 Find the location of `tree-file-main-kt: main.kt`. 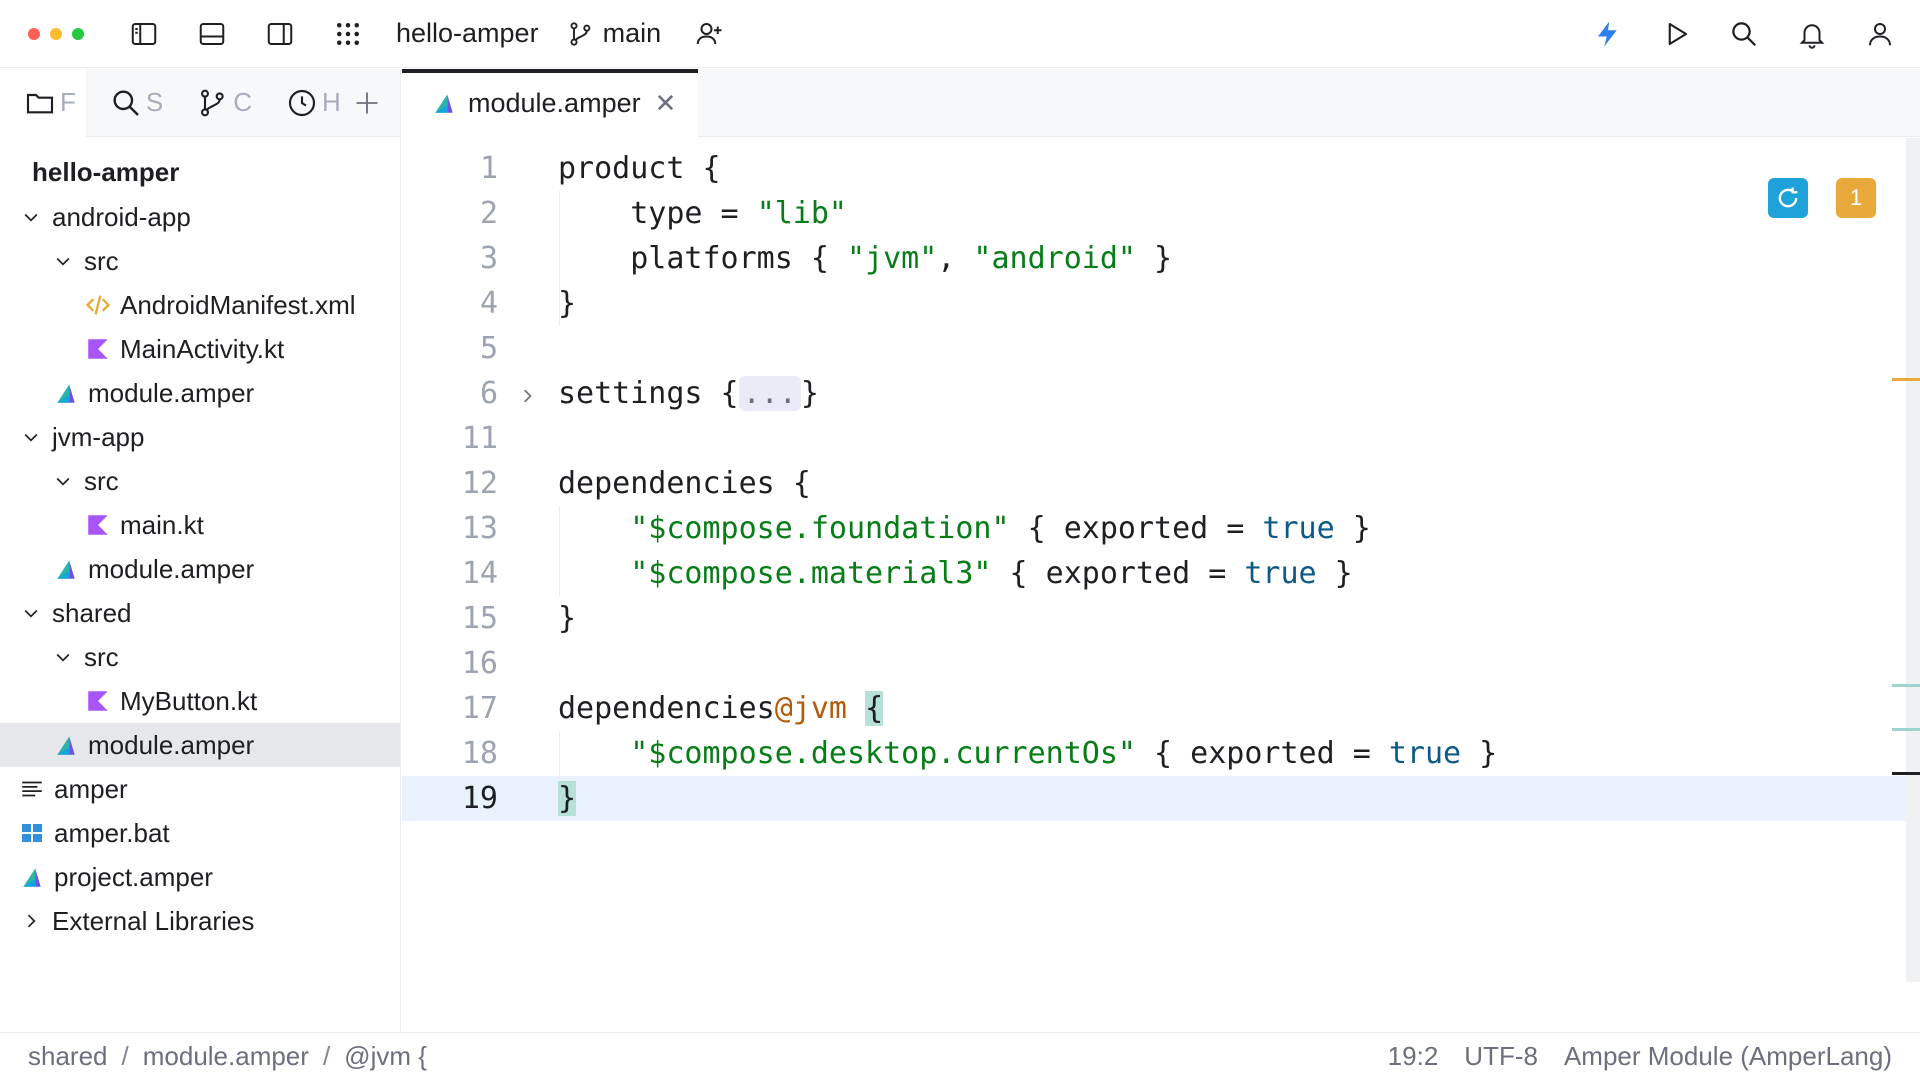

tree-file-main-kt: main.kt is located at coordinates (200, 525).